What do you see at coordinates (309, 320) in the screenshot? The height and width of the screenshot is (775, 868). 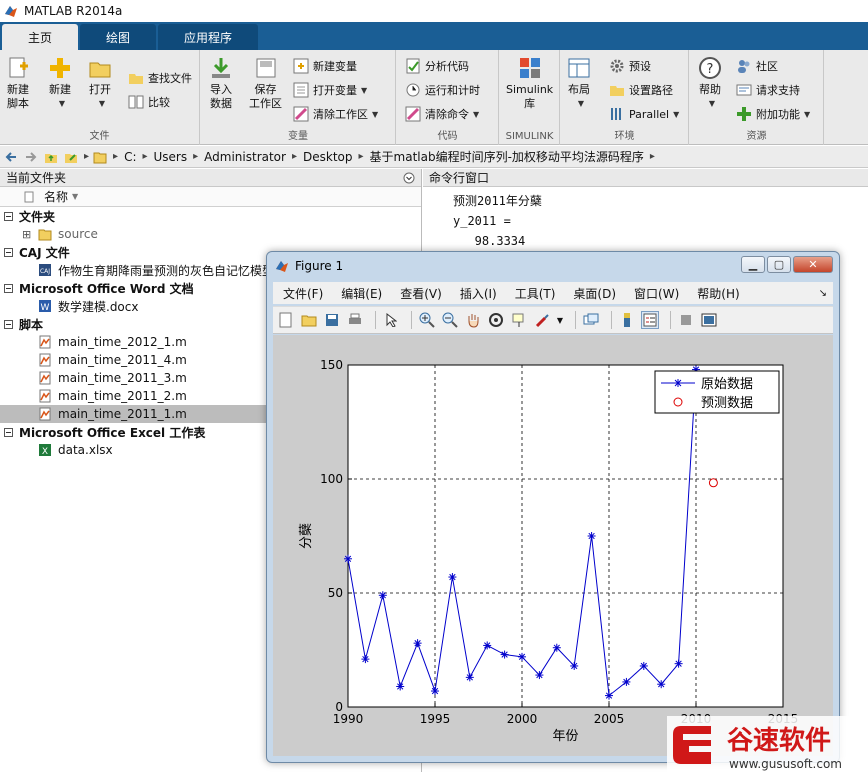 I see `open-file-icon` at bounding box center [309, 320].